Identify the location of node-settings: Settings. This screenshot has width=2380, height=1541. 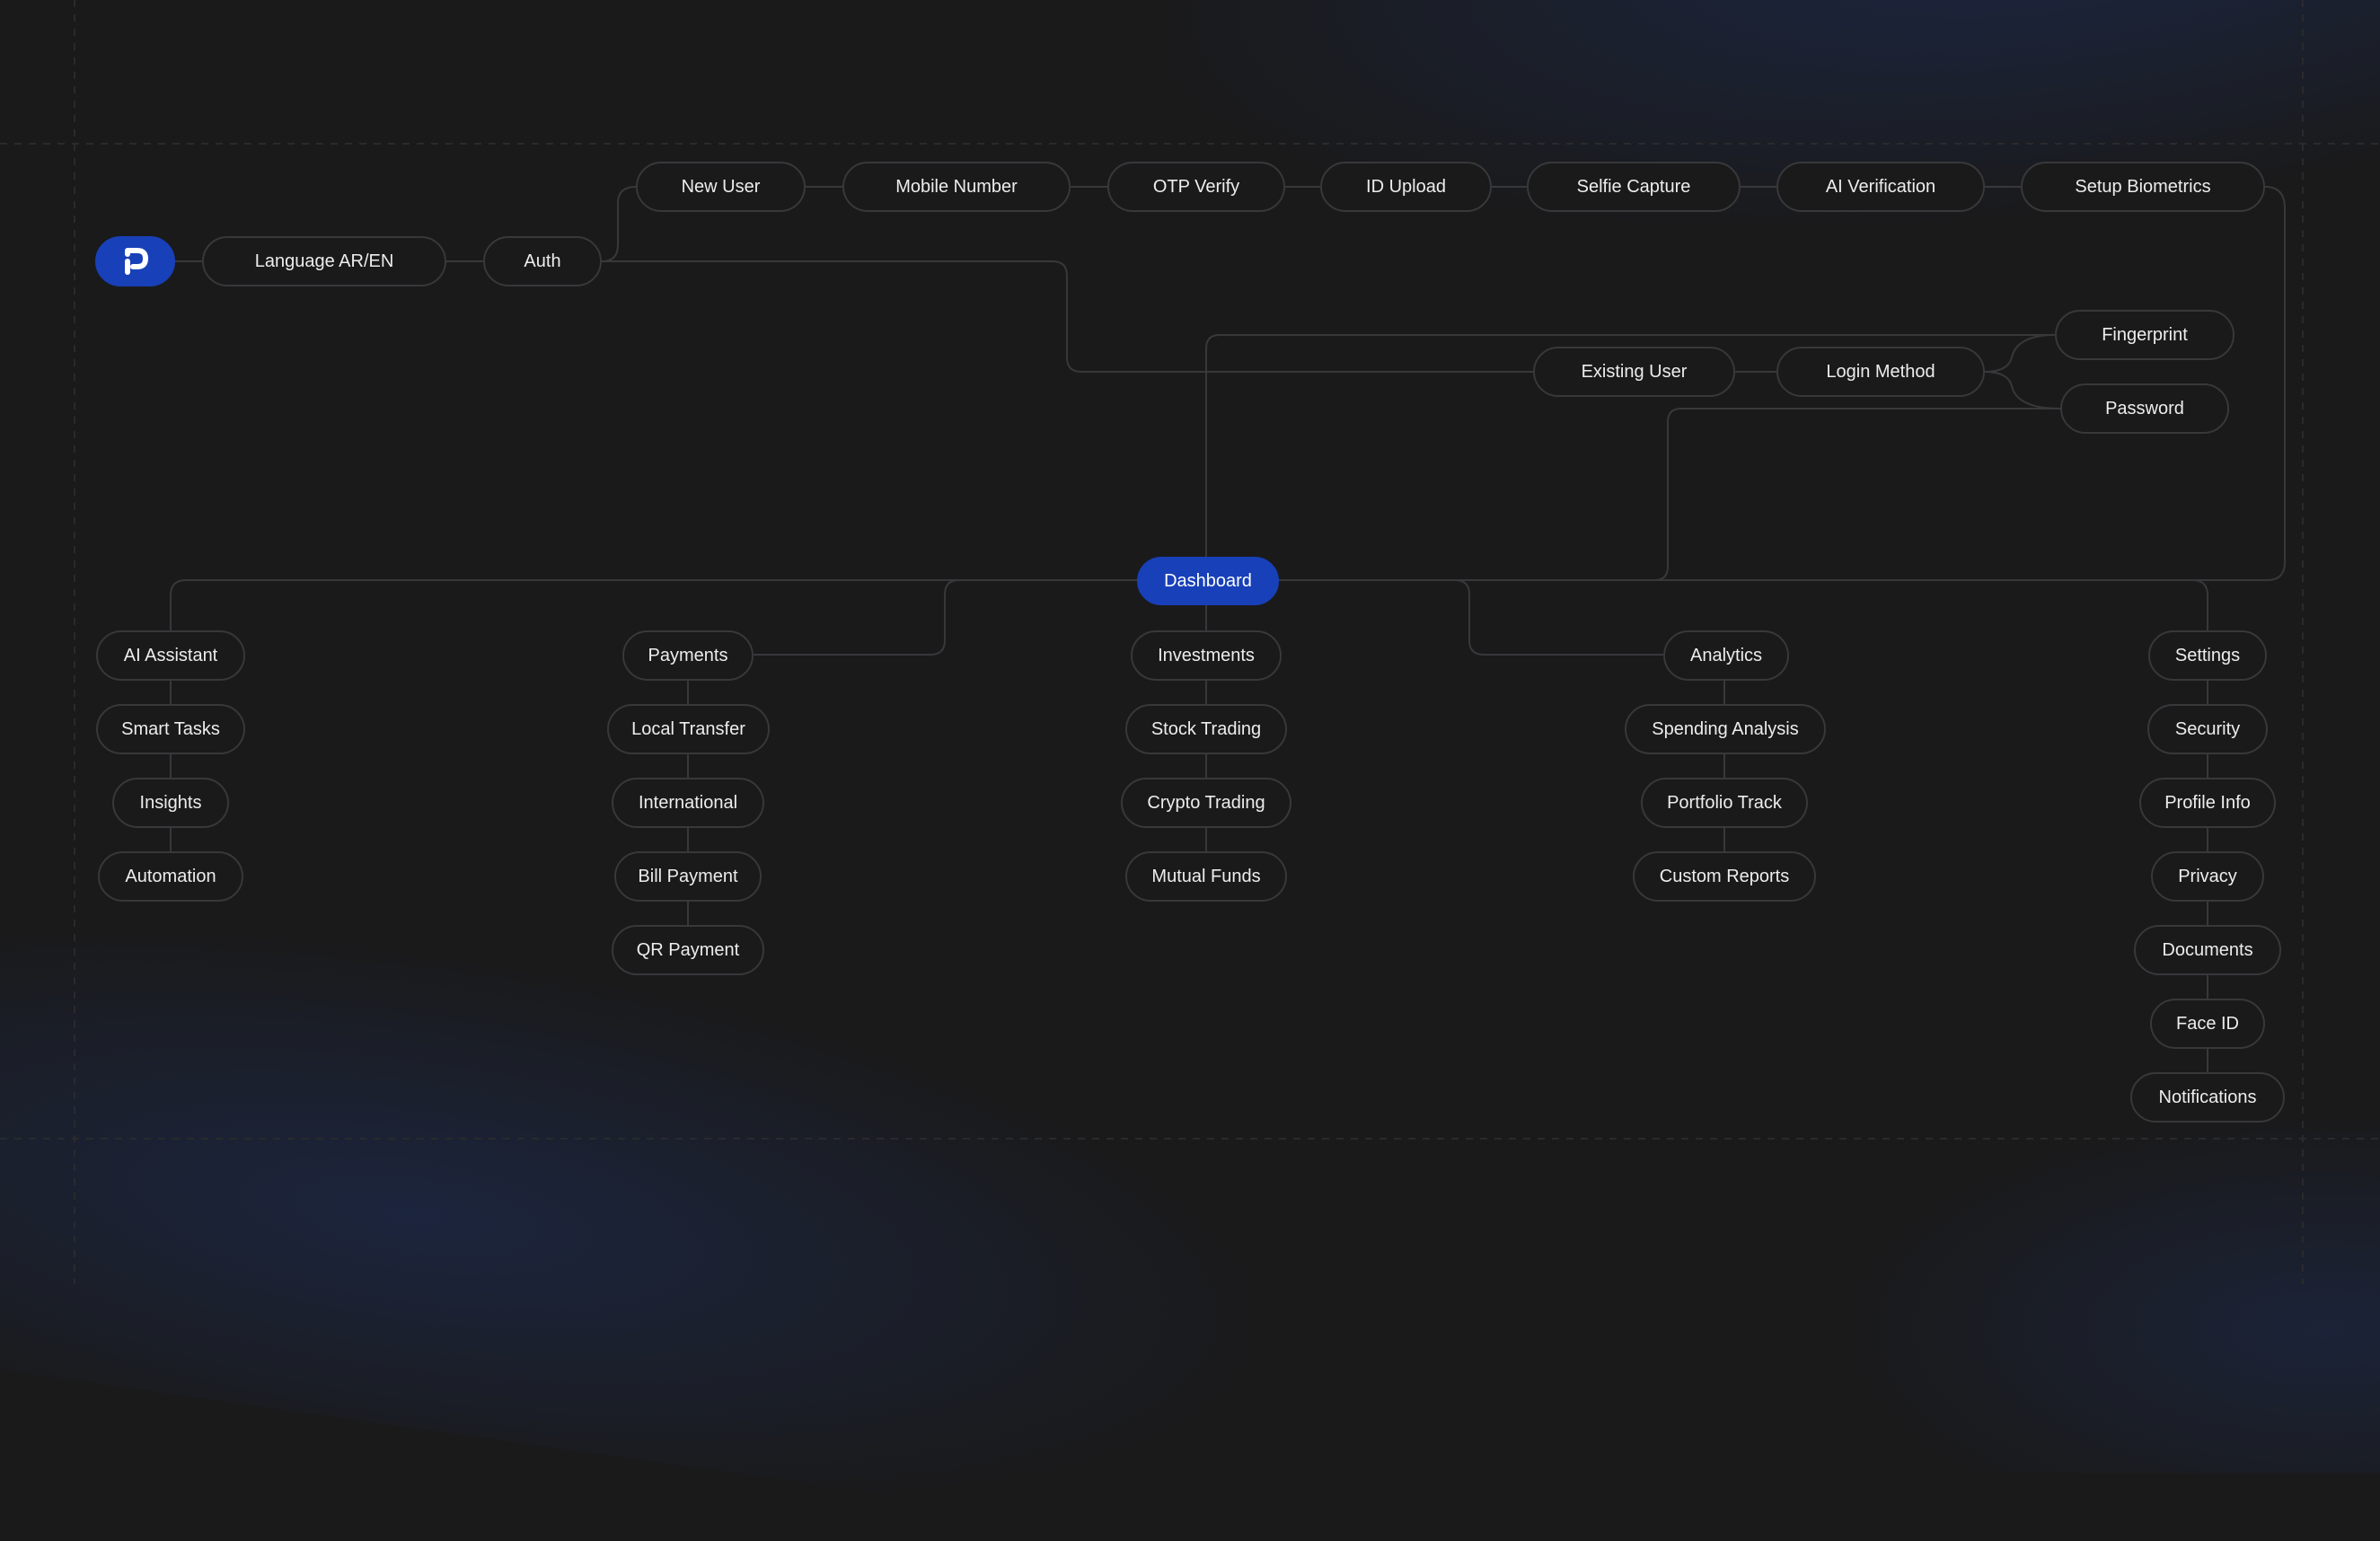
(2207, 656).